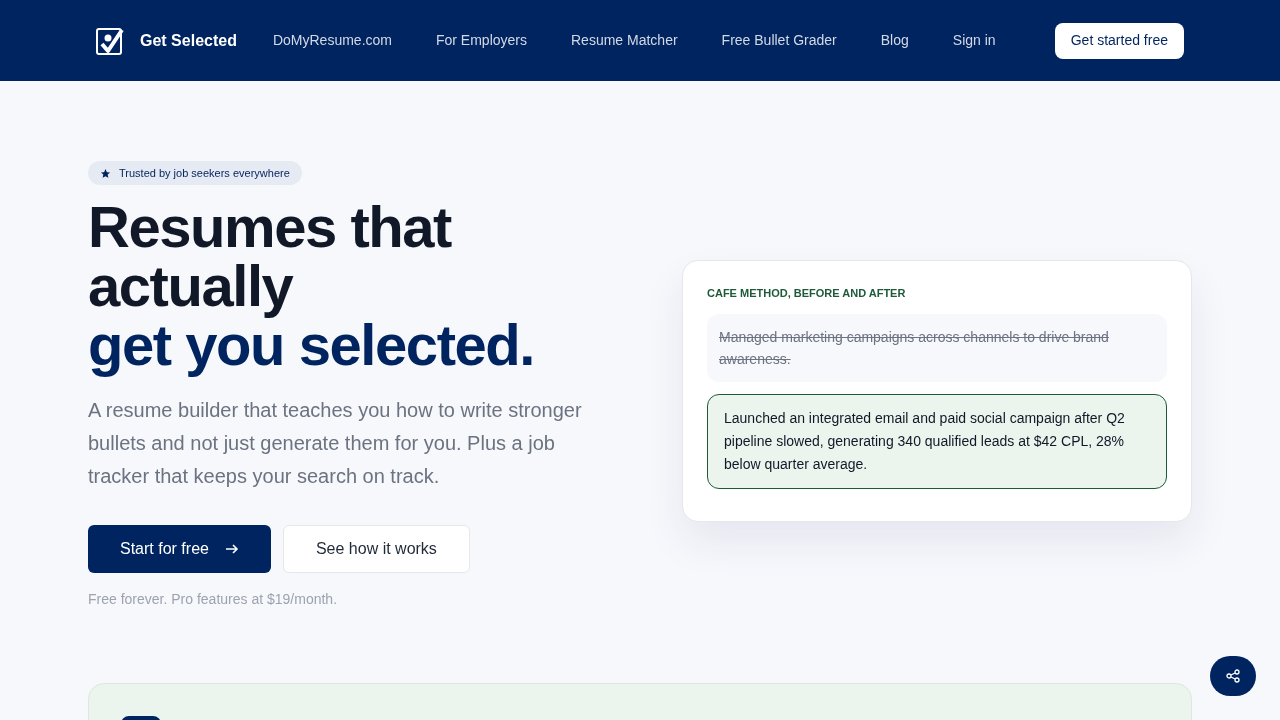  I want to click on nav-link: For Employers, so click(481, 40).